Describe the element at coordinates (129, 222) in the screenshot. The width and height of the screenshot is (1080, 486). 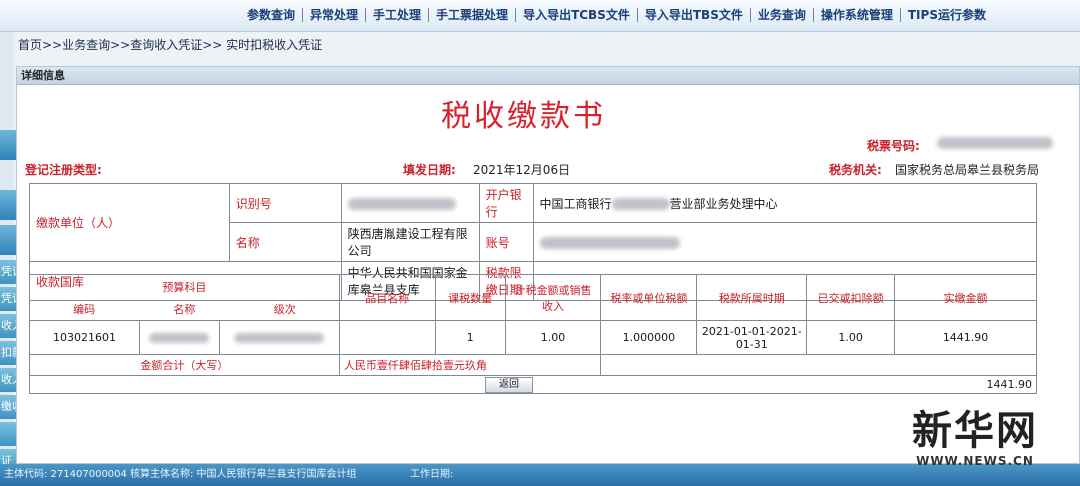
I see `payer-label: 缴款单位（人）` at that location.